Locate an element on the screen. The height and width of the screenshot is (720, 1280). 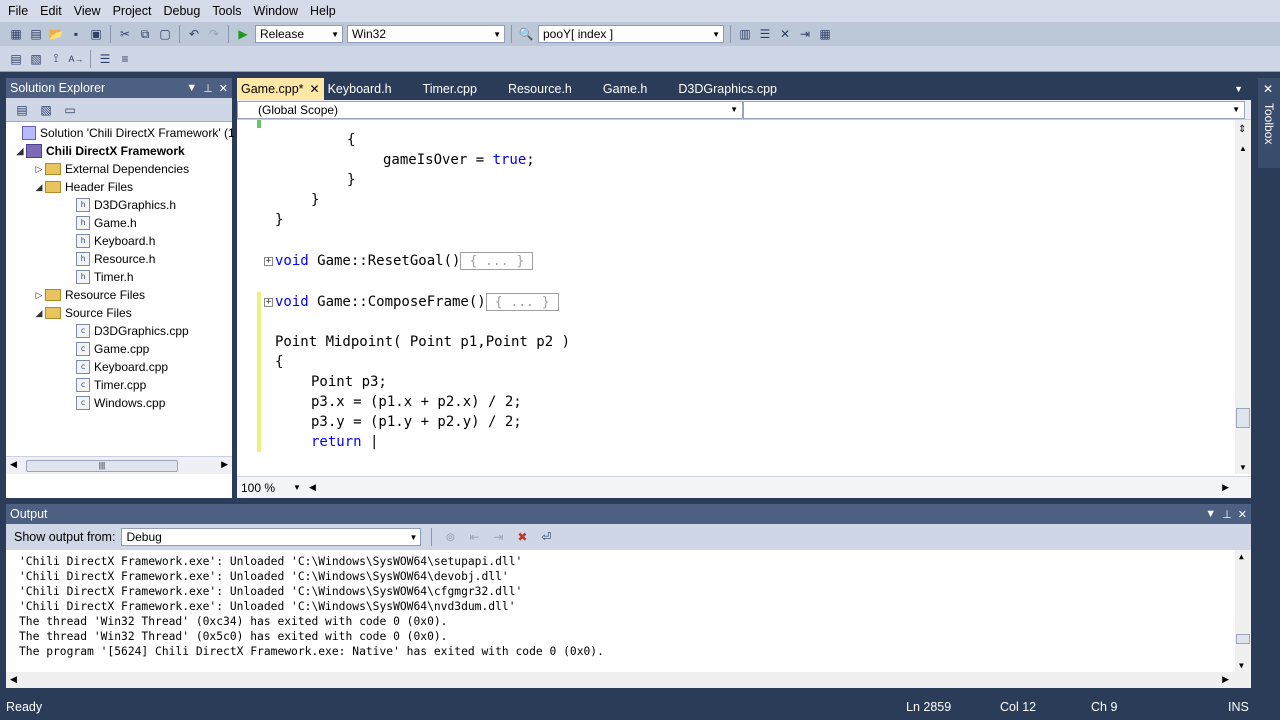
zoom-level: 100 % is located at coordinates (258, 488).